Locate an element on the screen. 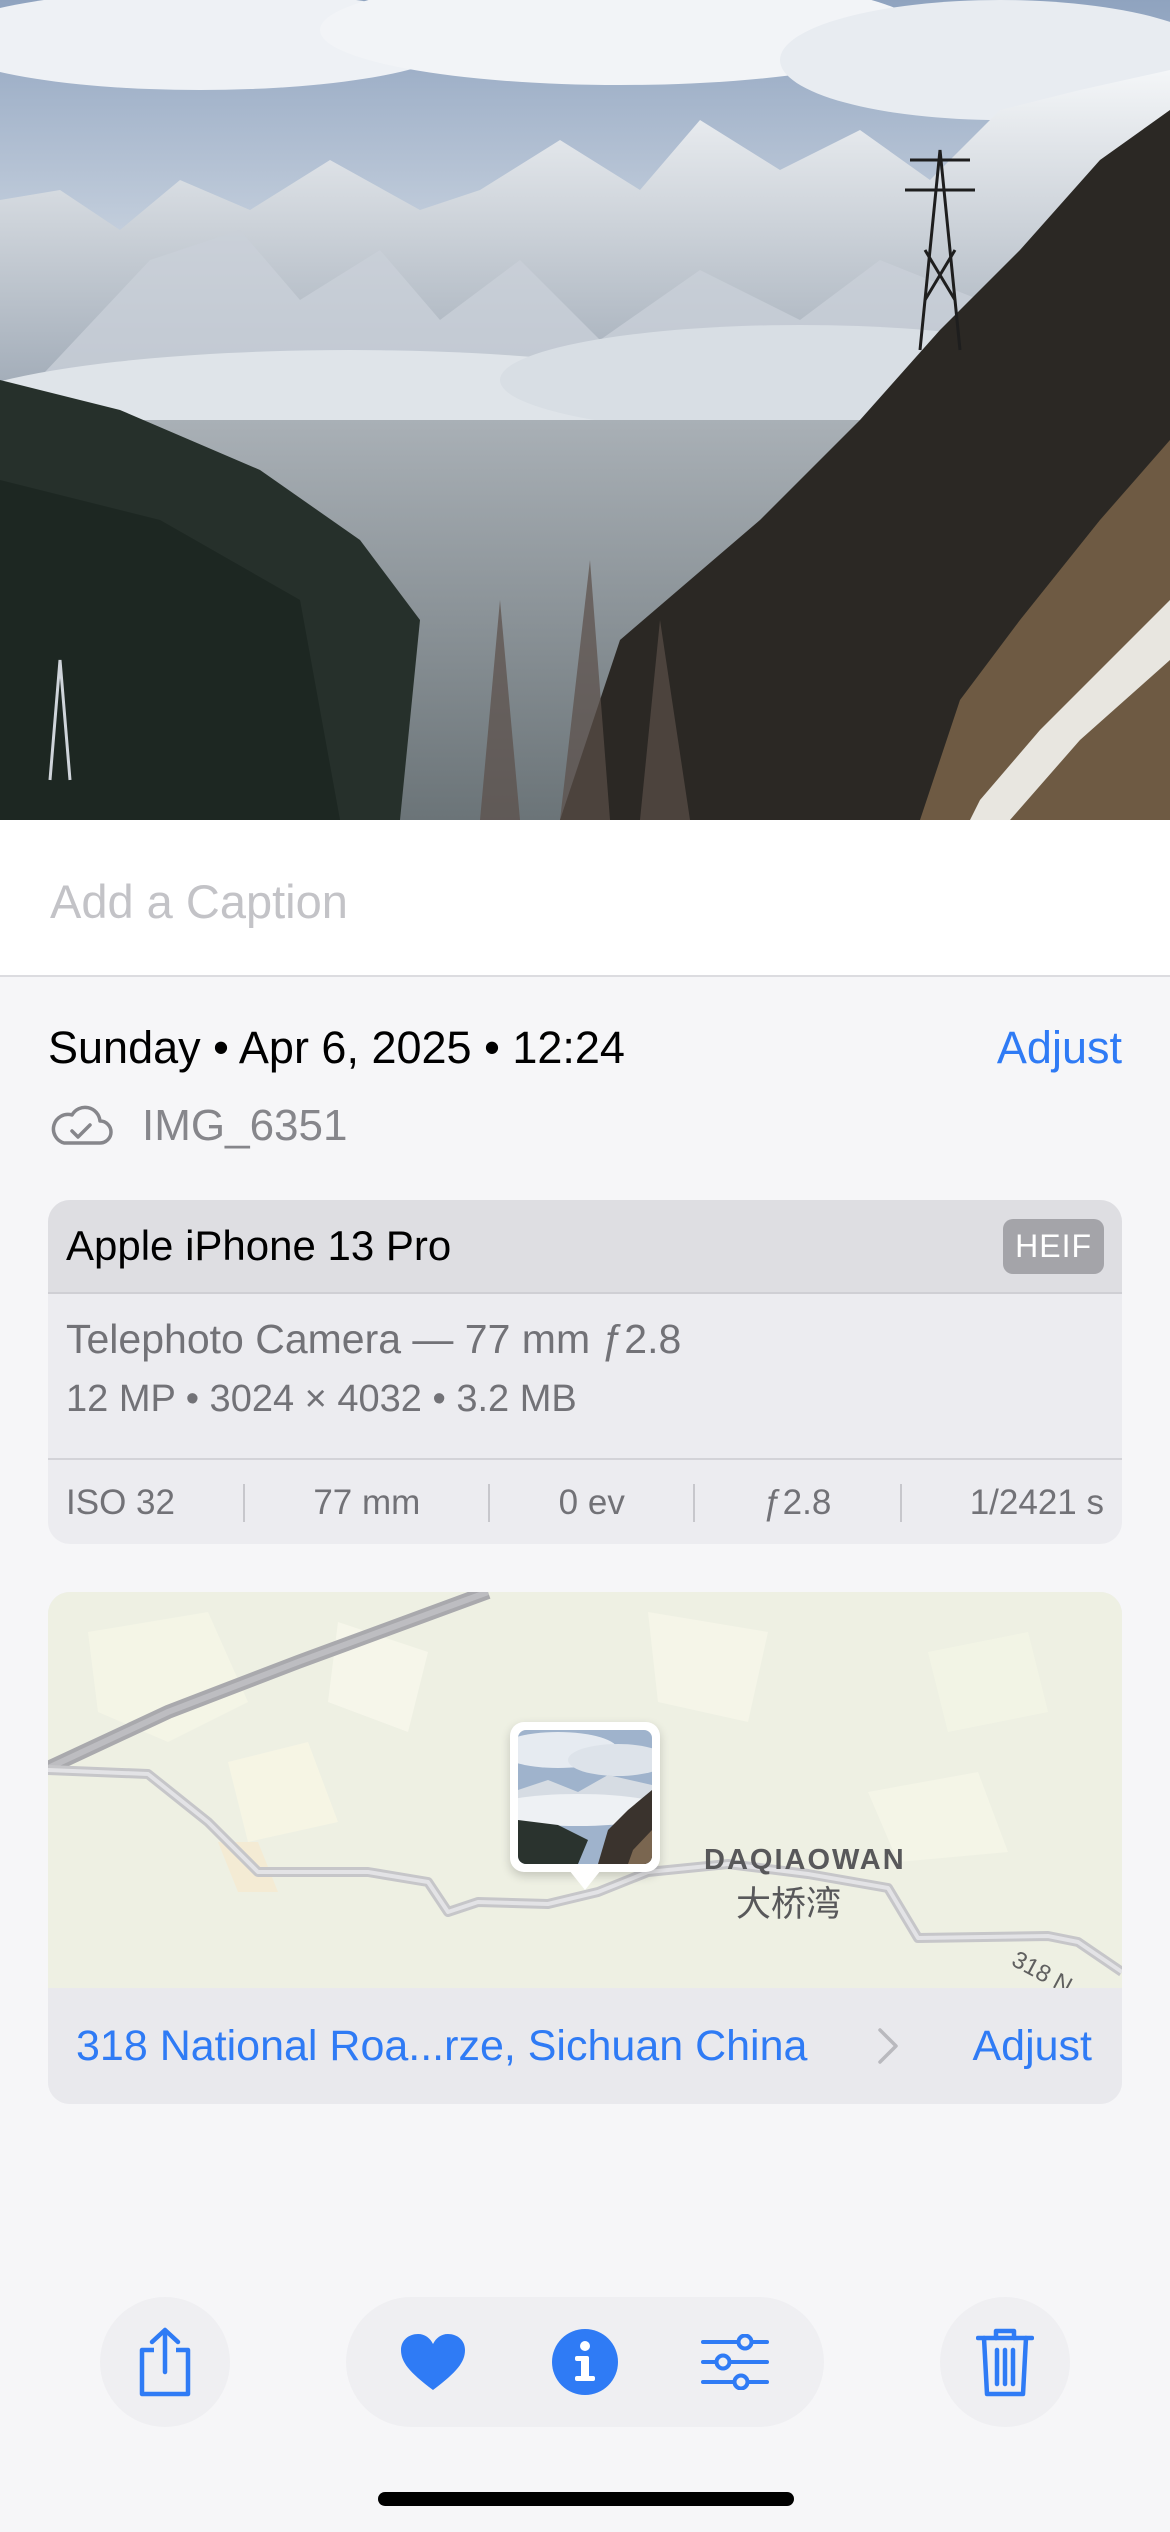 Image resolution: width=1170 pixels, height=2532 pixels. heart-icon is located at coordinates (433, 2362).